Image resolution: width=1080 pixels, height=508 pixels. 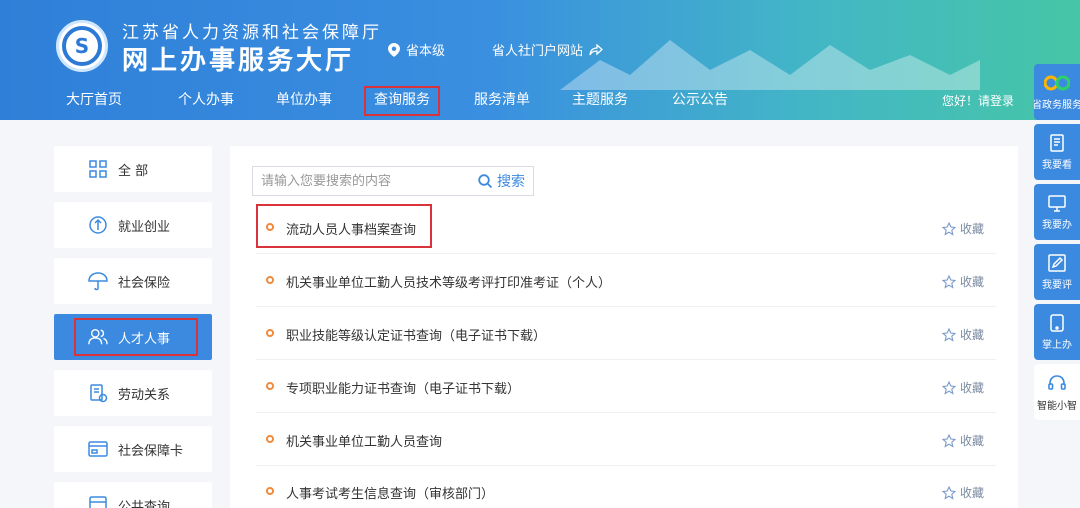 What do you see at coordinates (364, 440) in the screenshot?
I see `service-link: 机关事业单位工勤人员查询` at bounding box center [364, 440].